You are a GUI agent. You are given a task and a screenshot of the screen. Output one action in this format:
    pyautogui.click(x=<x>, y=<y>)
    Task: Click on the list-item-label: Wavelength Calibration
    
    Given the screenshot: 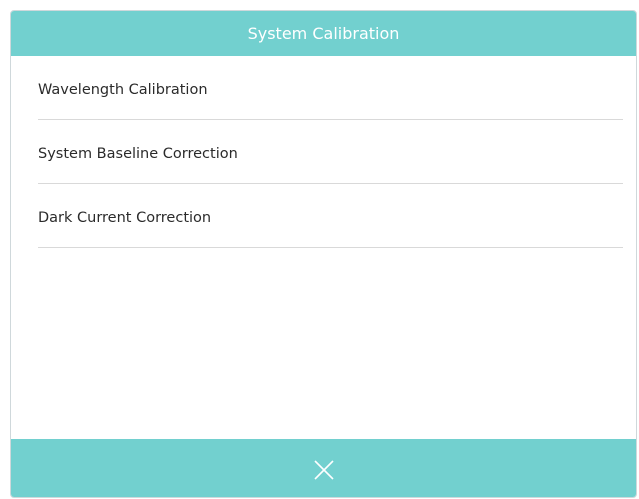 What is the action you would take?
    pyautogui.click(x=123, y=89)
    